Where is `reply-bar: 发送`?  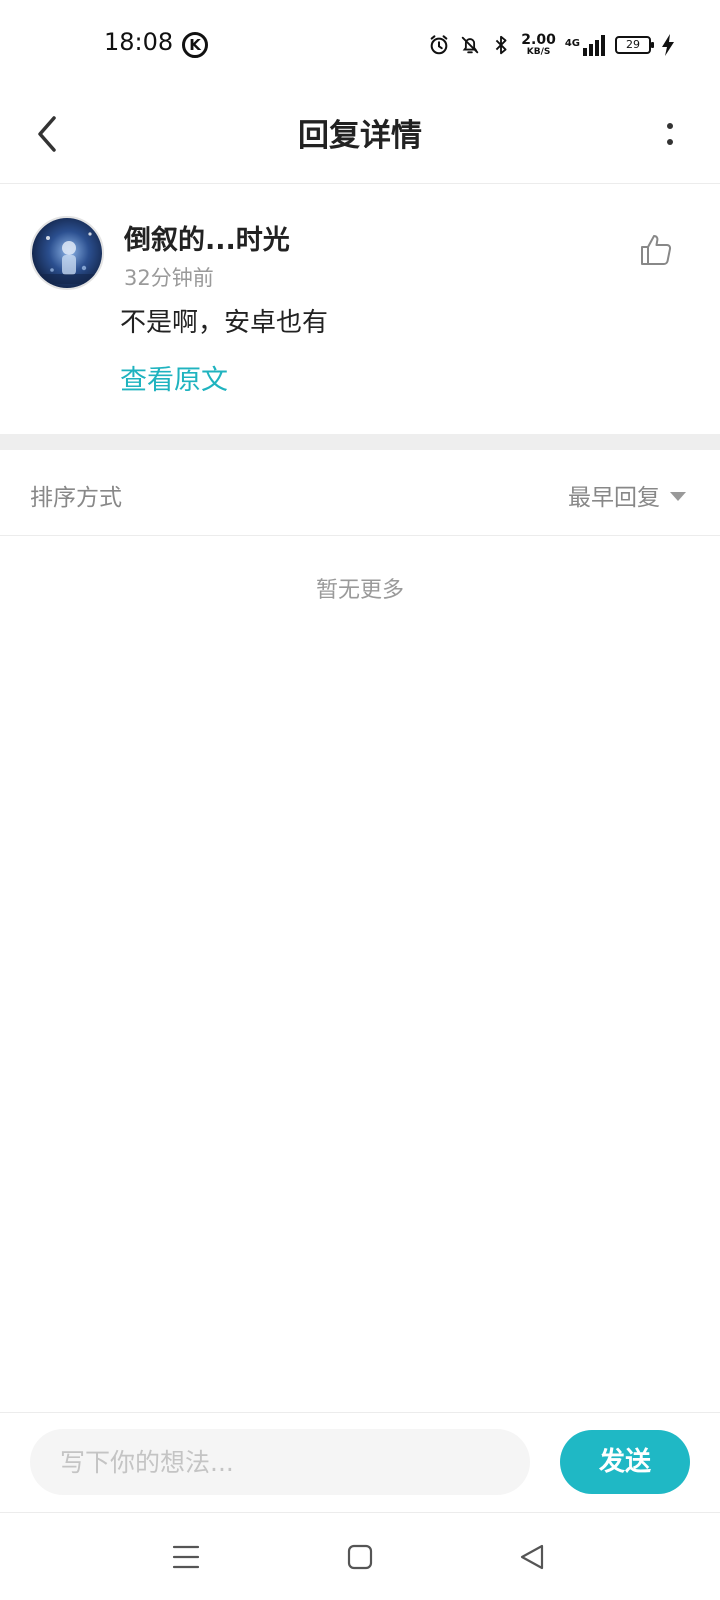
reply-bar: 发送 is located at coordinates (360, 1462).